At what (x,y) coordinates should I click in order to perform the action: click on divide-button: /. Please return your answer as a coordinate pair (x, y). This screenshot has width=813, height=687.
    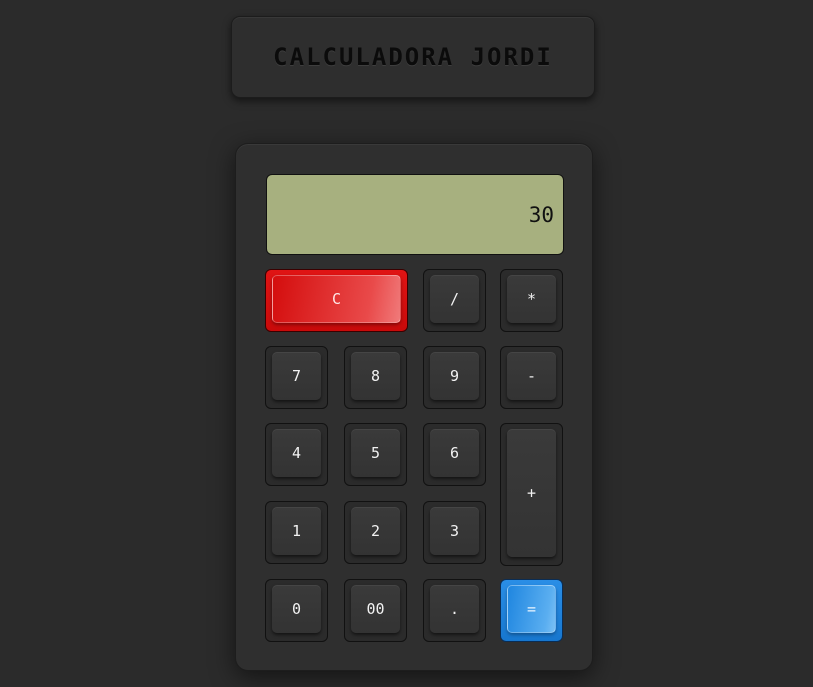
    Looking at the image, I should click on (454, 300).